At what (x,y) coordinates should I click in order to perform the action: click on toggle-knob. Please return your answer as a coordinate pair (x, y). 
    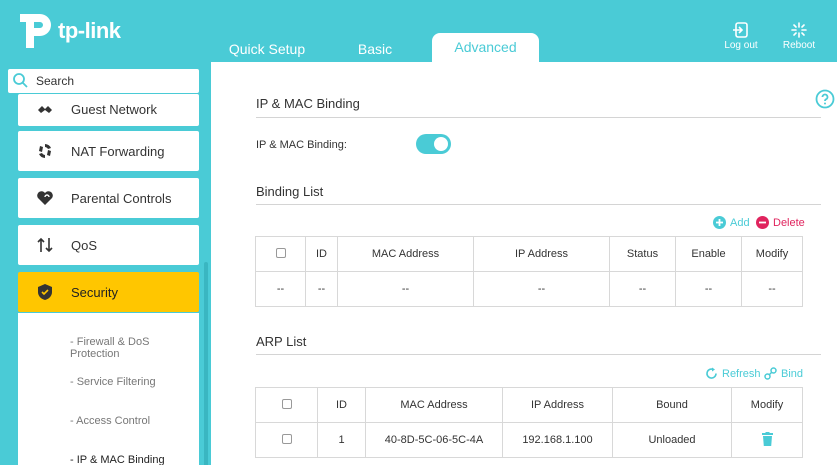
    Looking at the image, I should click on (441, 144).